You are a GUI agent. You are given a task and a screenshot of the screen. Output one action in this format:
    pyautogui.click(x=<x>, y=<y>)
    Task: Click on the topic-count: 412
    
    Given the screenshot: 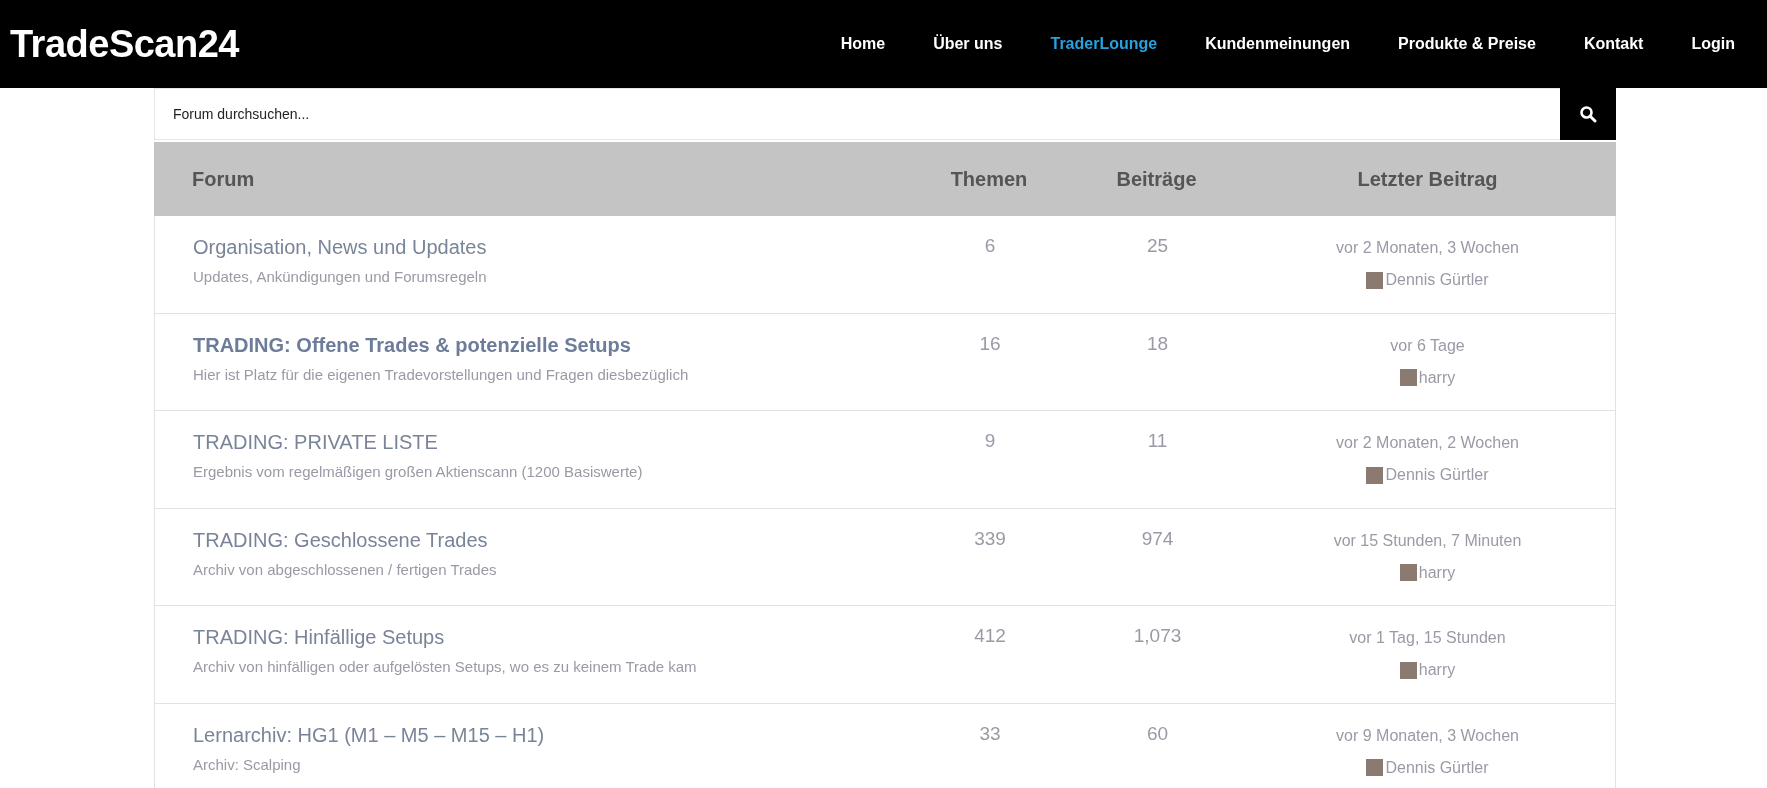 What is the action you would take?
    pyautogui.click(x=990, y=635)
    